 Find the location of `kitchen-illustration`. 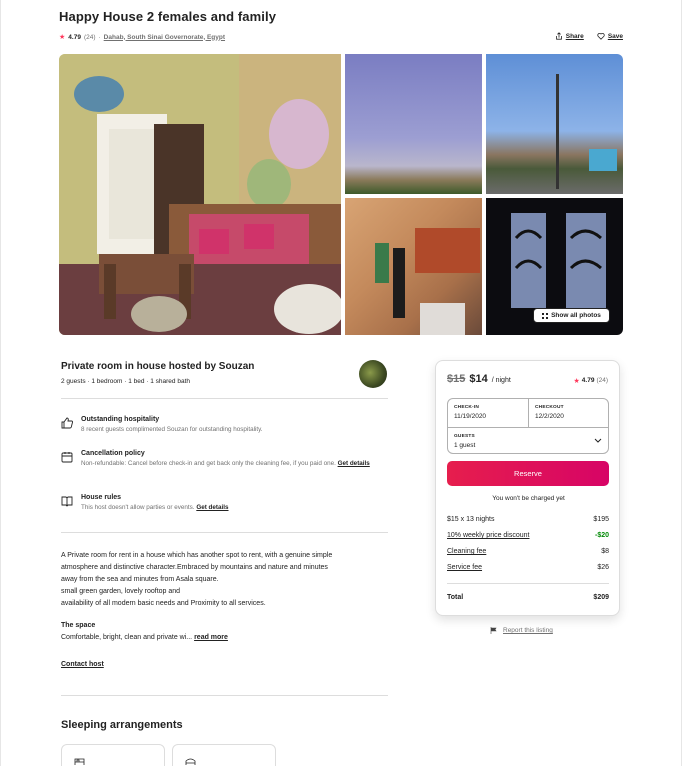

kitchen-illustration is located at coordinates (427, 281).